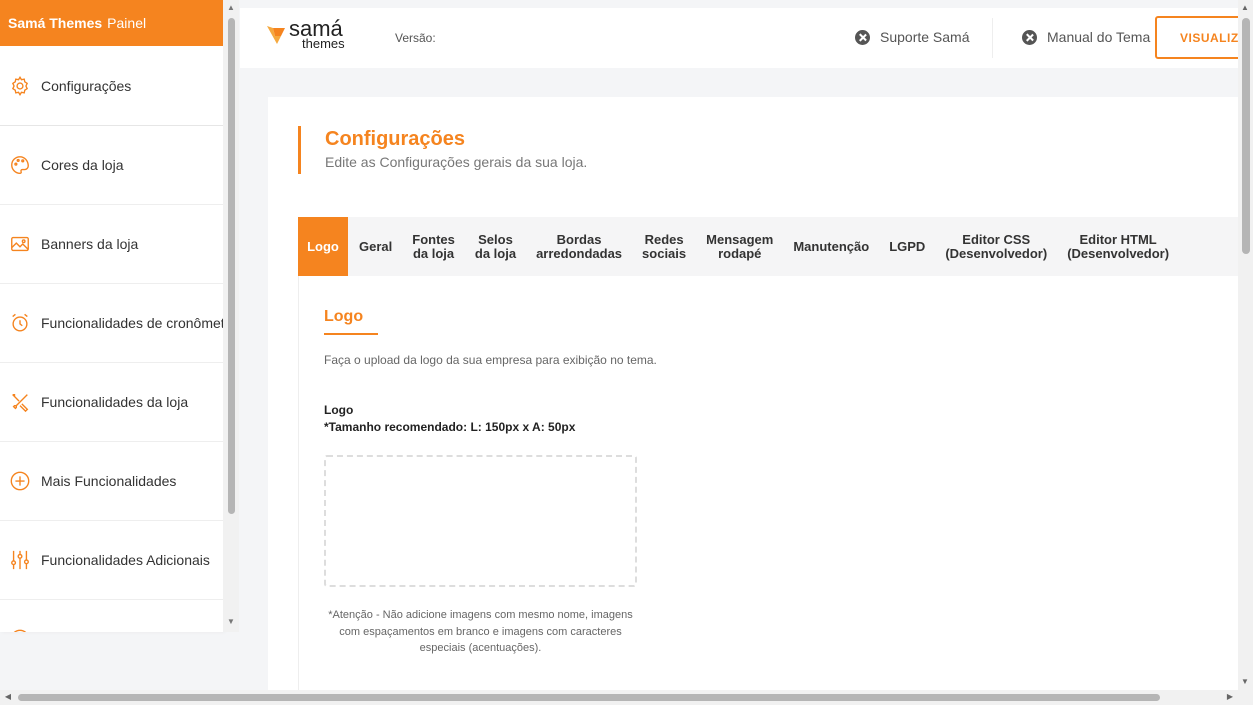 This screenshot has width=1253, height=705. Describe the element at coordinates (20, 560) in the screenshot. I see `sliders-icon` at that location.